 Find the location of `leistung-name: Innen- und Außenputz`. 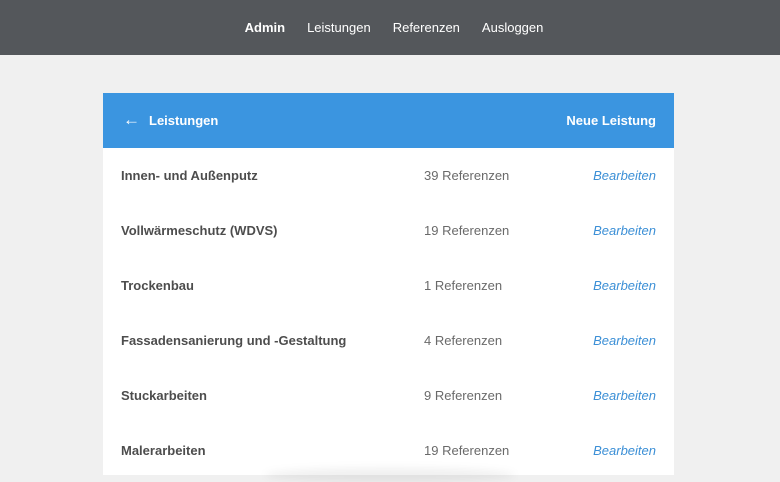

leistung-name: Innen- und Außenputz is located at coordinates (189, 175).